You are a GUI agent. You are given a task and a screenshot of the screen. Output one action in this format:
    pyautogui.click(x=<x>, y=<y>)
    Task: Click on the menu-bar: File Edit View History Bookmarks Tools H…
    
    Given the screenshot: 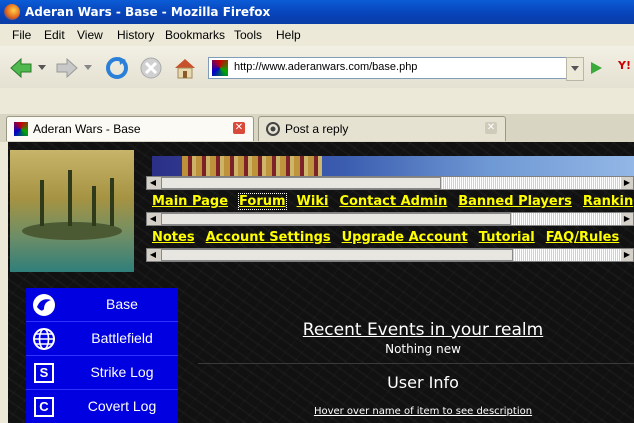 What is the action you would take?
    pyautogui.click(x=317, y=35)
    